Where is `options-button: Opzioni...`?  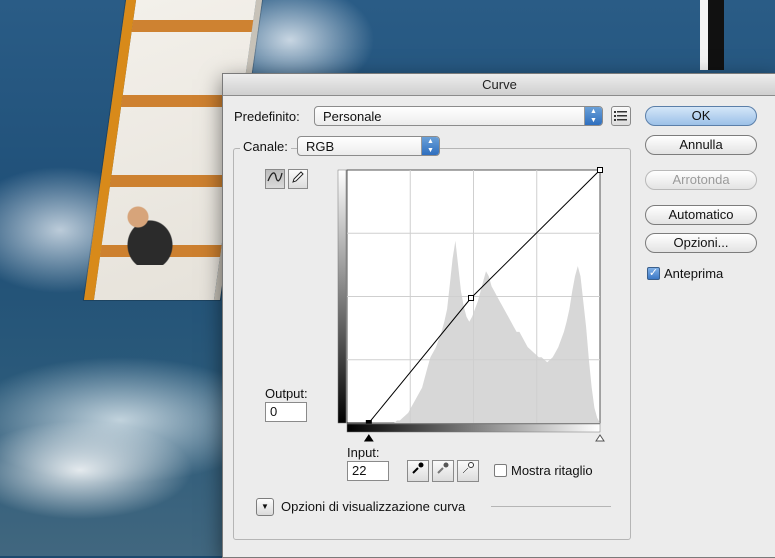
options-button: Opzioni... is located at coordinates (701, 243).